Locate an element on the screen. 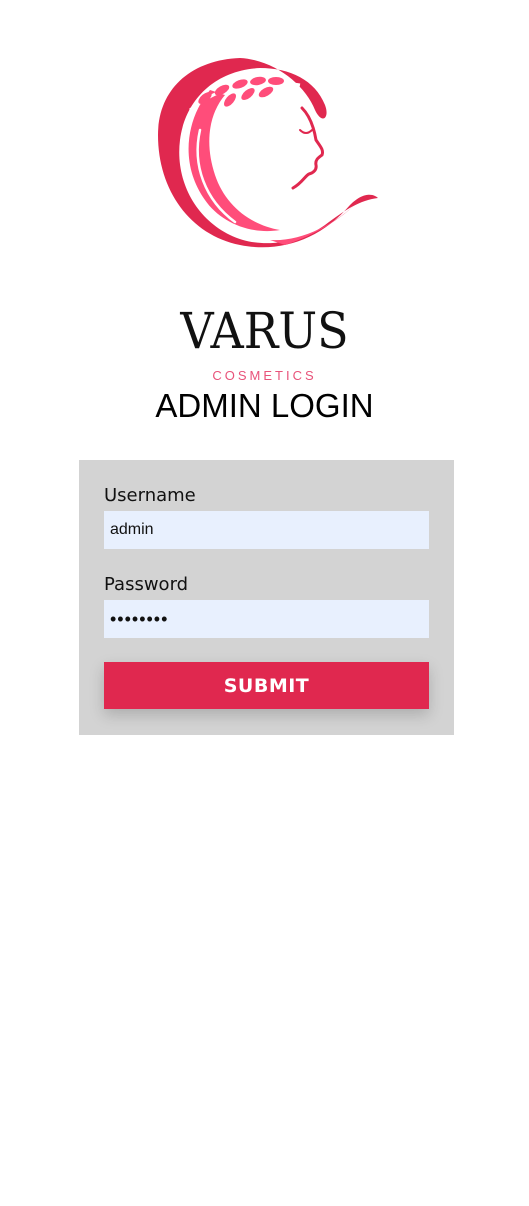 This screenshot has width=529, height=1206. woman-face-logo-icon is located at coordinates (268, 153).